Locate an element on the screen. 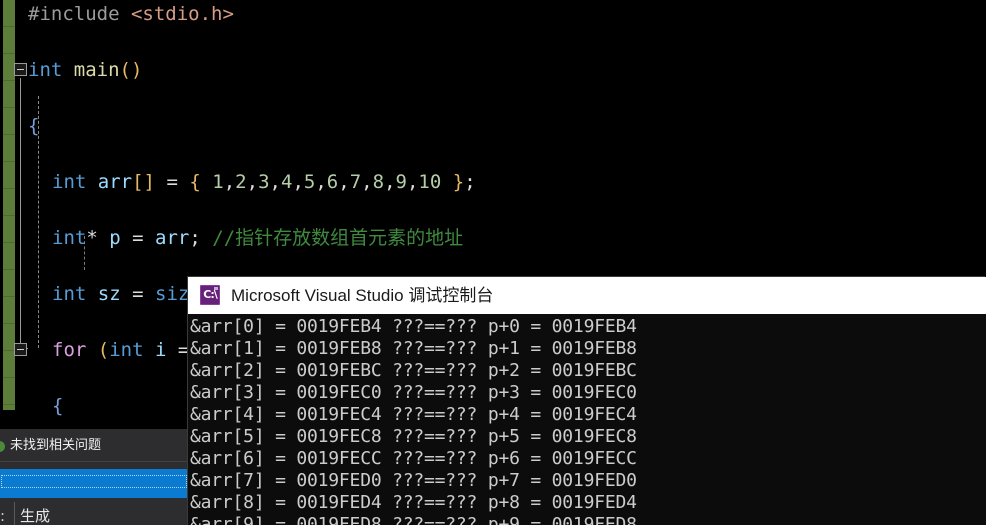 The height and width of the screenshot is (525, 986). focus-outline is located at coordinates (94, 481).